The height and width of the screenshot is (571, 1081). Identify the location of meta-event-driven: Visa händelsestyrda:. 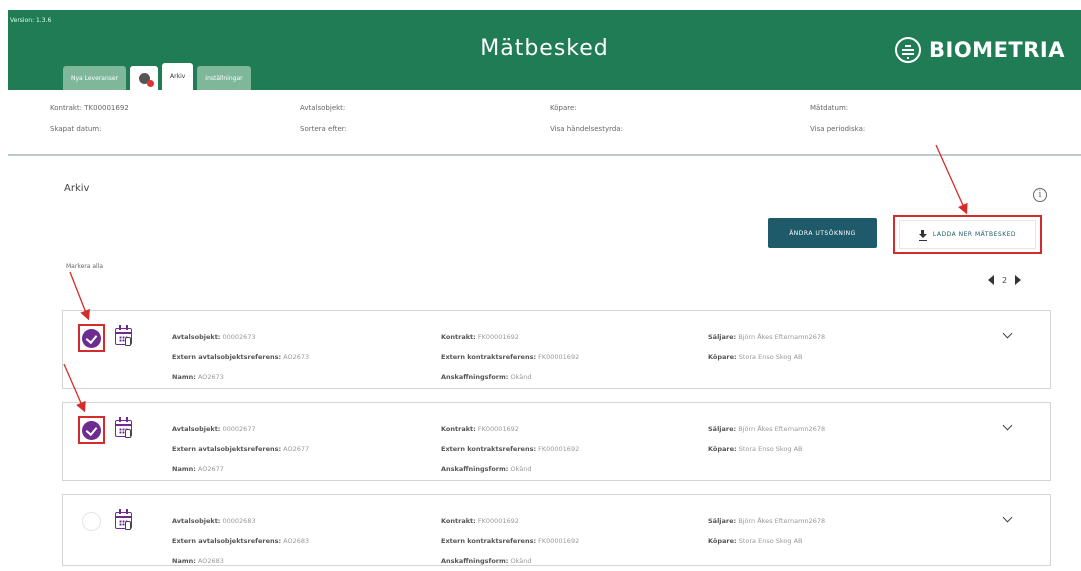
(586, 129).